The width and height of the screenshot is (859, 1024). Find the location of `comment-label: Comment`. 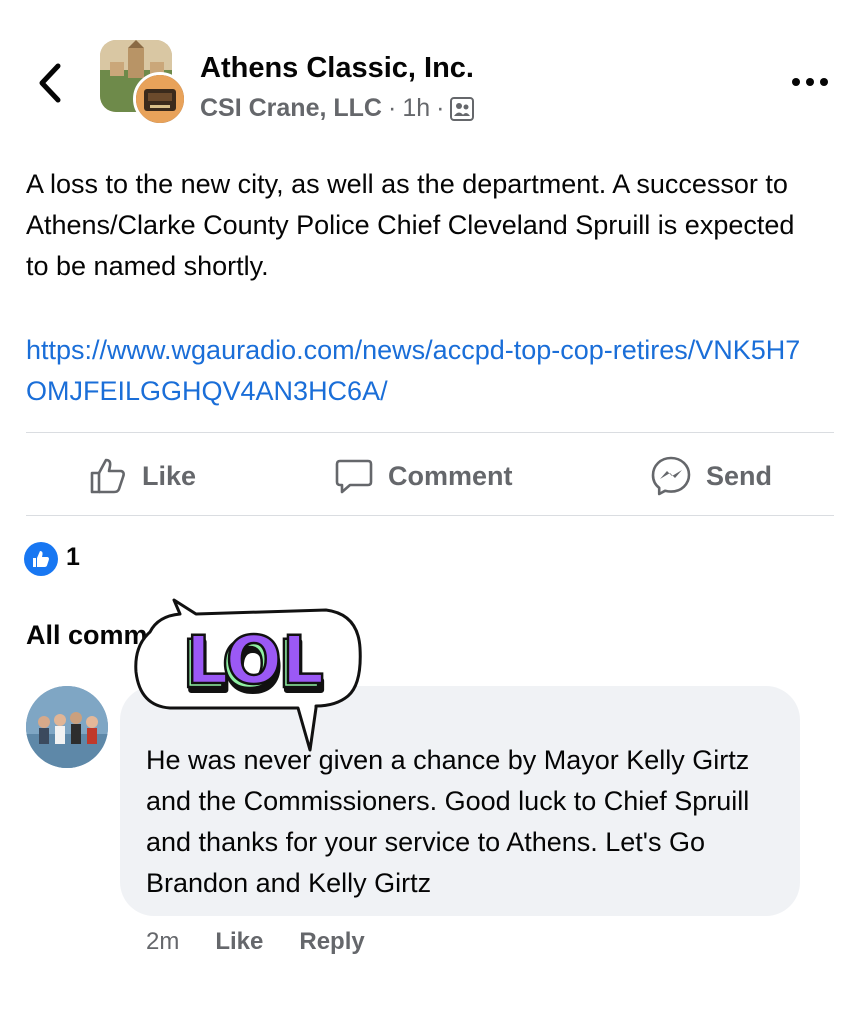

comment-label: Comment is located at coordinates (450, 475).